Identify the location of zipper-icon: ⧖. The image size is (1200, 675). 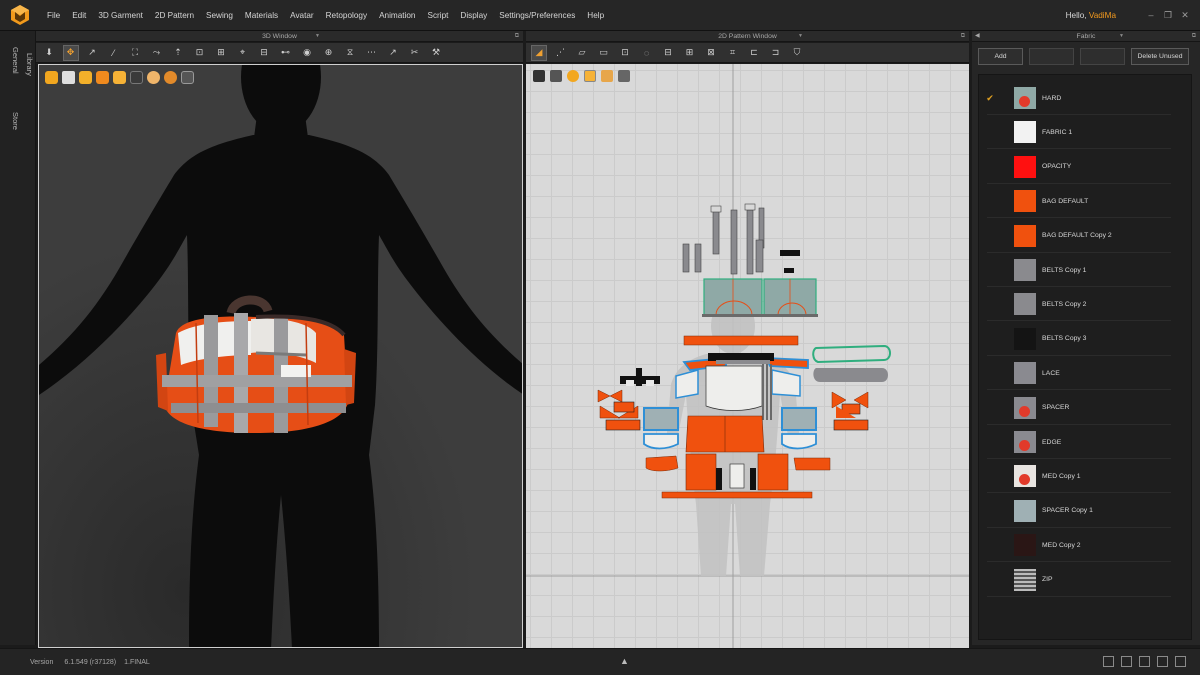
(350, 53).